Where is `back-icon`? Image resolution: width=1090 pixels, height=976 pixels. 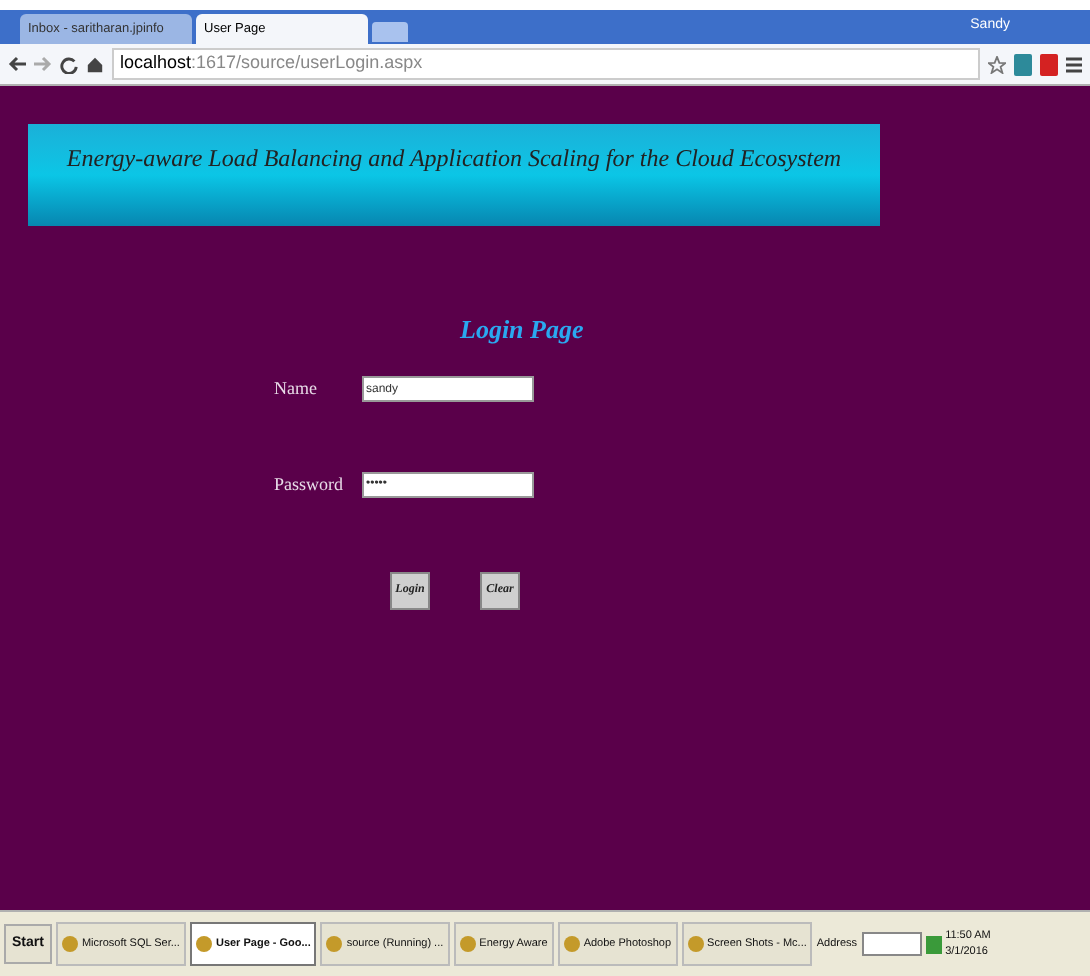 back-icon is located at coordinates (17, 64).